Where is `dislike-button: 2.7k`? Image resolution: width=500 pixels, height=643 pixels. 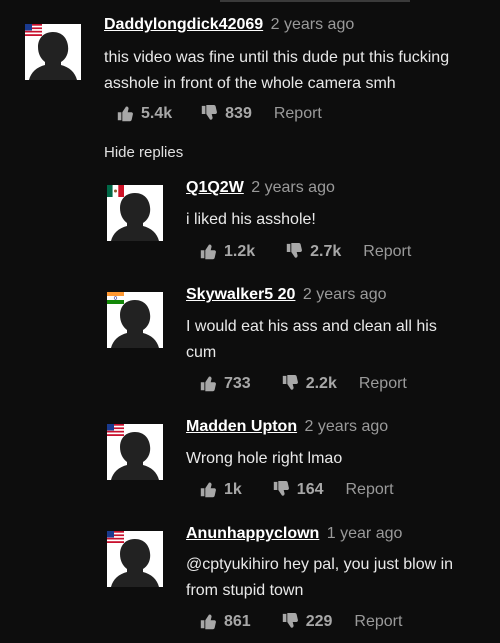 dislike-button: 2.7k is located at coordinates (313, 252).